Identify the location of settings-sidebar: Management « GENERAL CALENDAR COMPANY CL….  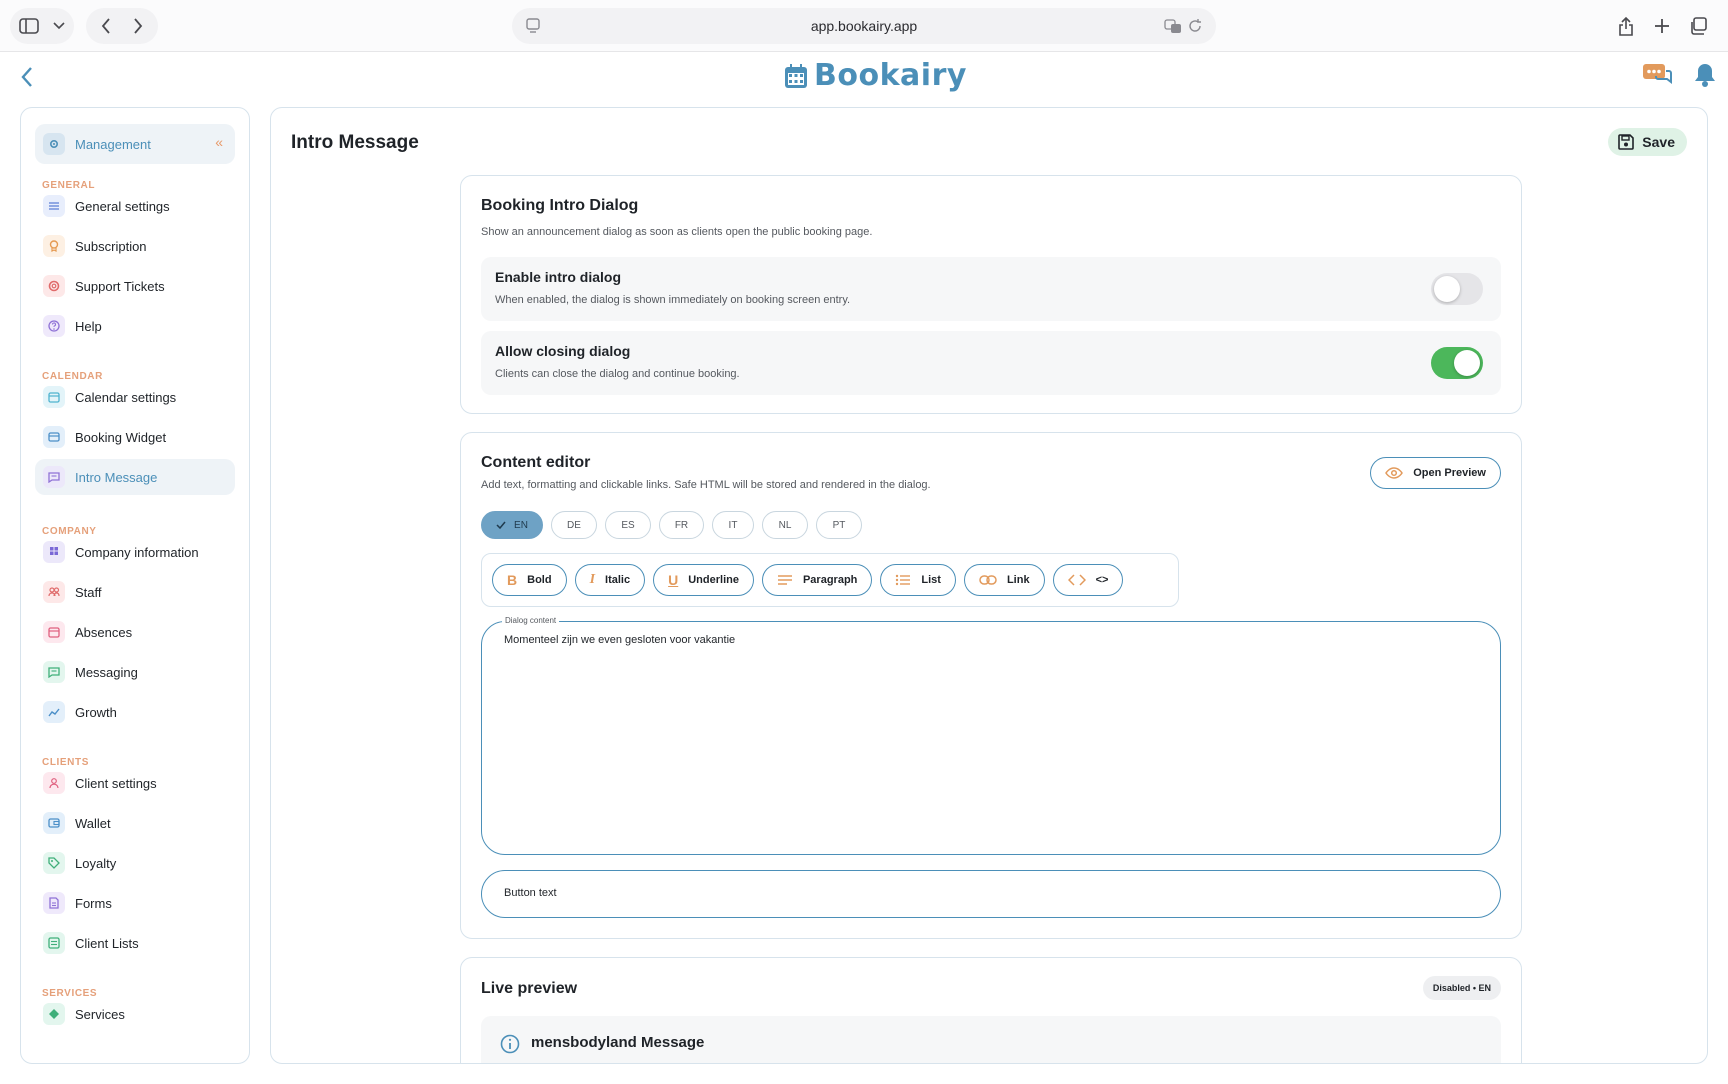
(135, 585).